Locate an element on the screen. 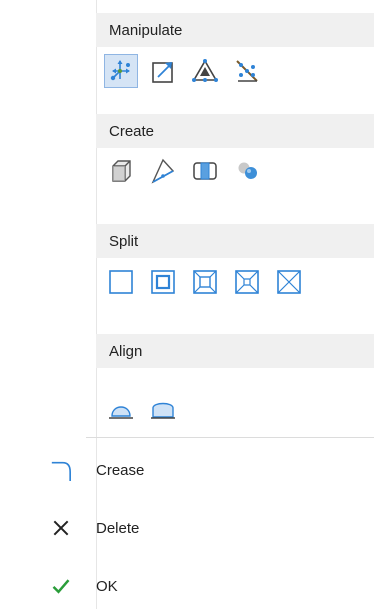 Image resolution: width=374 pixels, height=614 pixels. box-icon is located at coordinates (121, 171).